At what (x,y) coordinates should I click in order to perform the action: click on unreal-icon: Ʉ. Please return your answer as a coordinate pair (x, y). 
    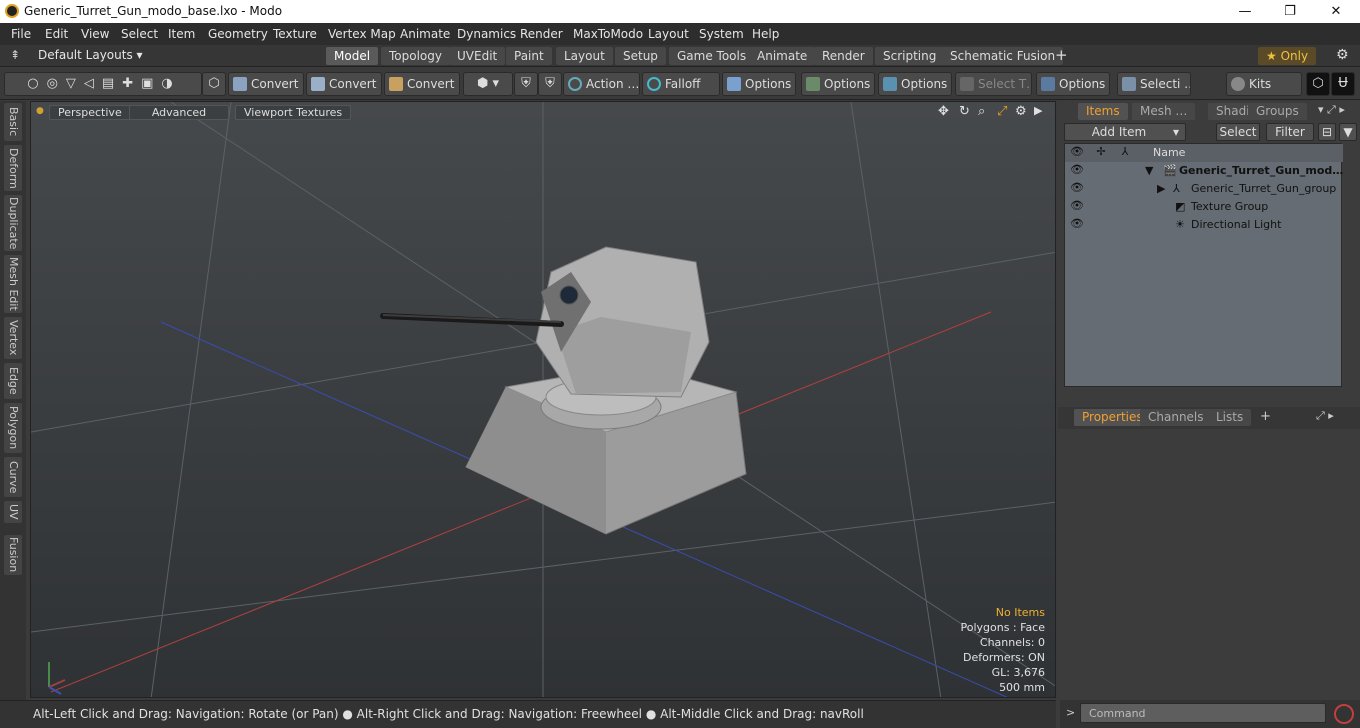
    Looking at the image, I should click on (1343, 84).